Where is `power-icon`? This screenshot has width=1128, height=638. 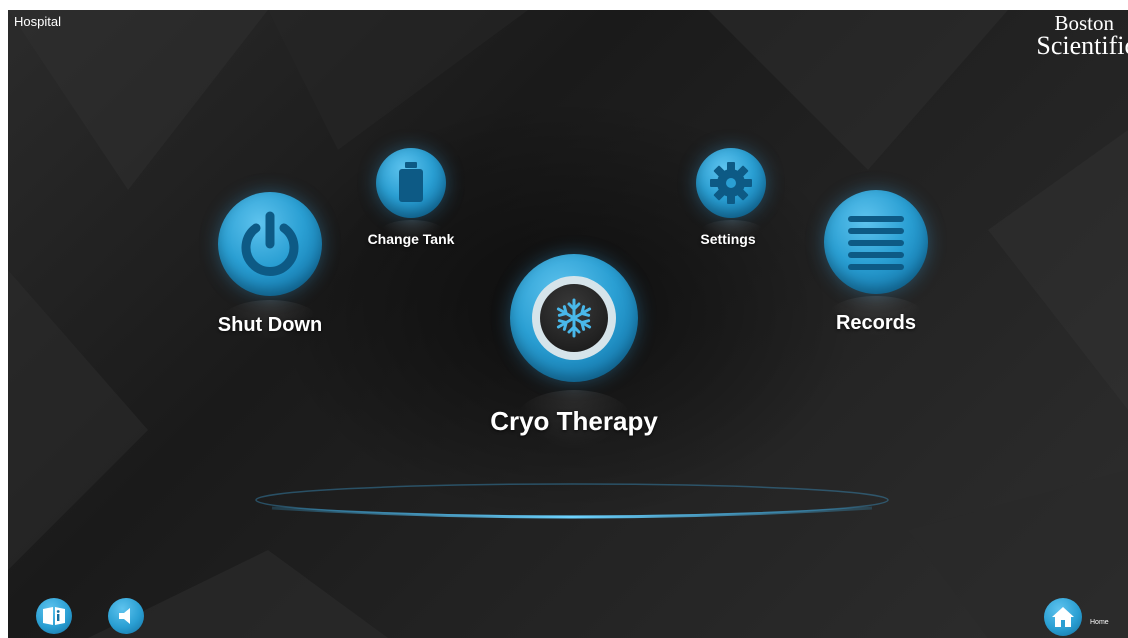
power-icon is located at coordinates (270, 244).